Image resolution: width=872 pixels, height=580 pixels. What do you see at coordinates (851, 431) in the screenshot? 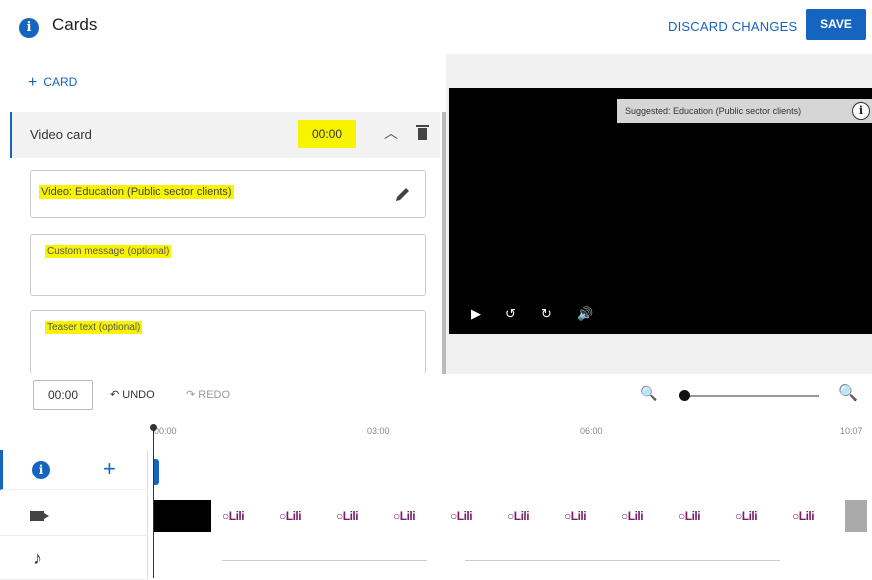
I see `ruler-tick: 10:07` at bounding box center [851, 431].